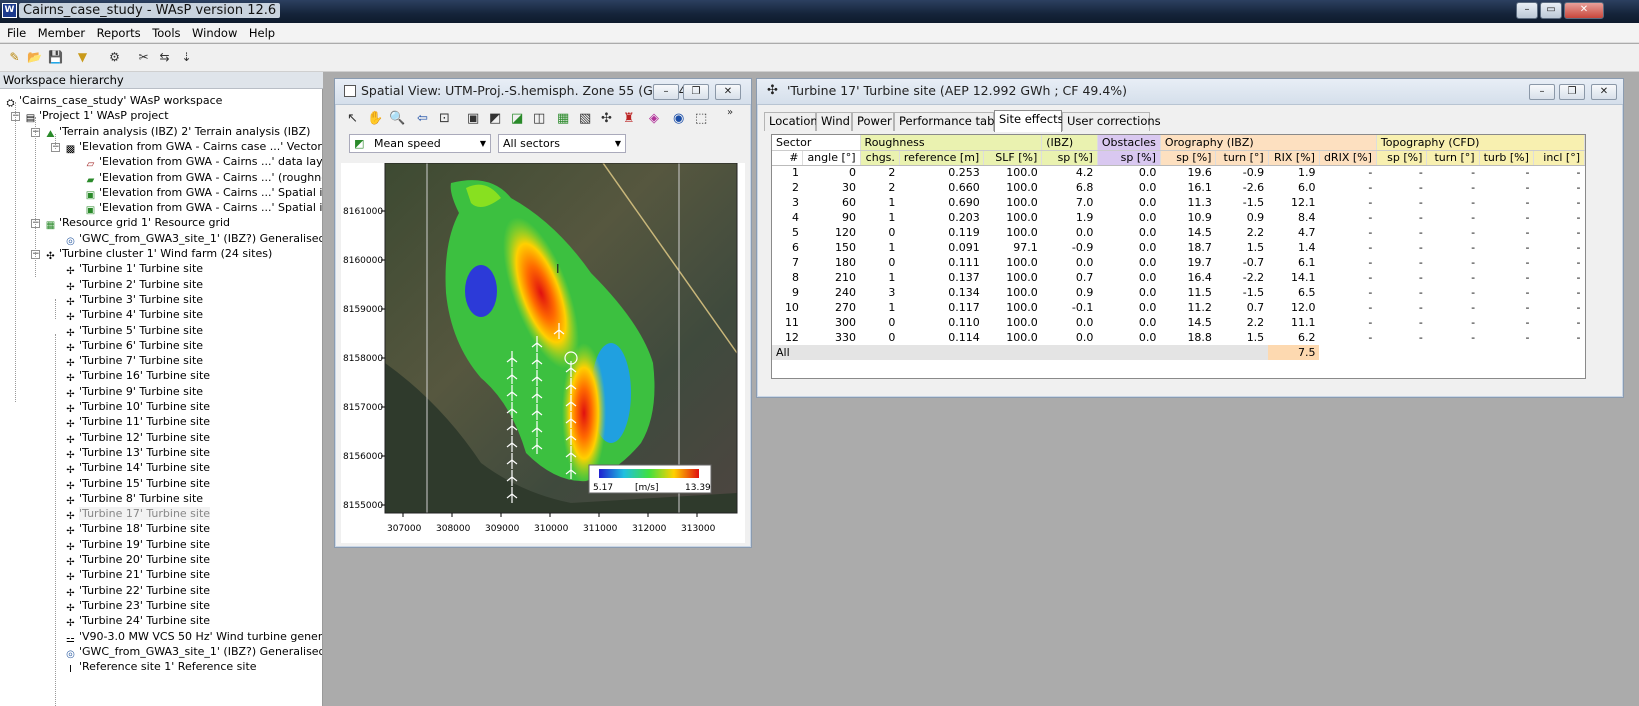 Image resolution: width=1639 pixels, height=706 pixels. What do you see at coordinates (34, 57) in the screenshot?
I see `open-workspace-icon: 📂` at bounding box center [34, 57].